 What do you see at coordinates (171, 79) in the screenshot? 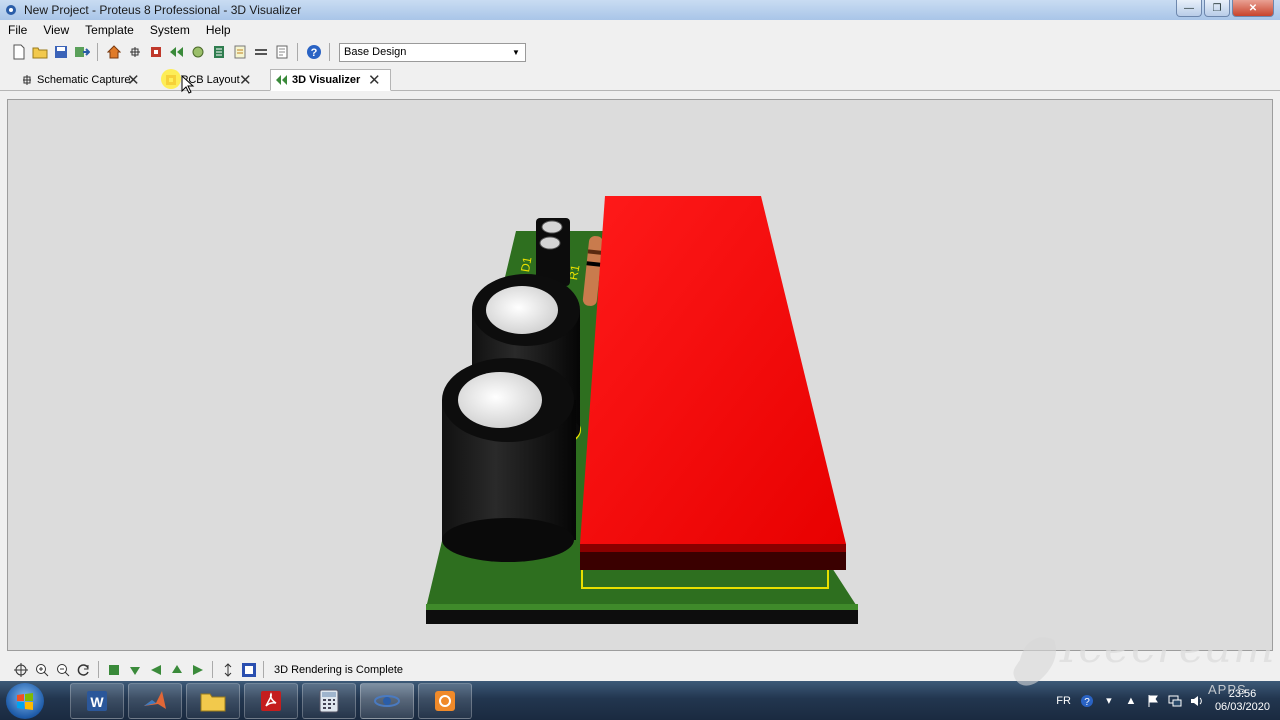
I see `click-highlight` at bounding box center [171, 79].